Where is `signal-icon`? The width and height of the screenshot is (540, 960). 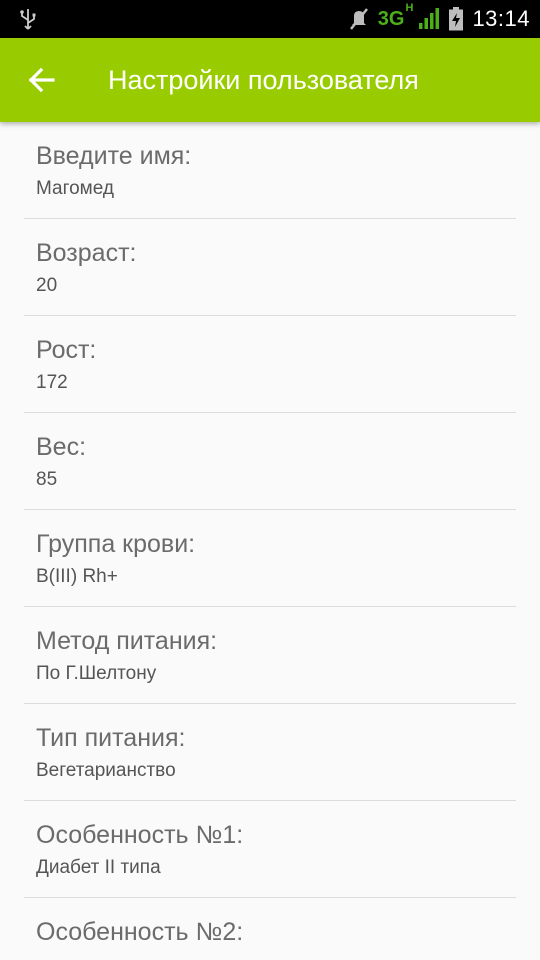 signal-icon is located at coordinates (429, 18).